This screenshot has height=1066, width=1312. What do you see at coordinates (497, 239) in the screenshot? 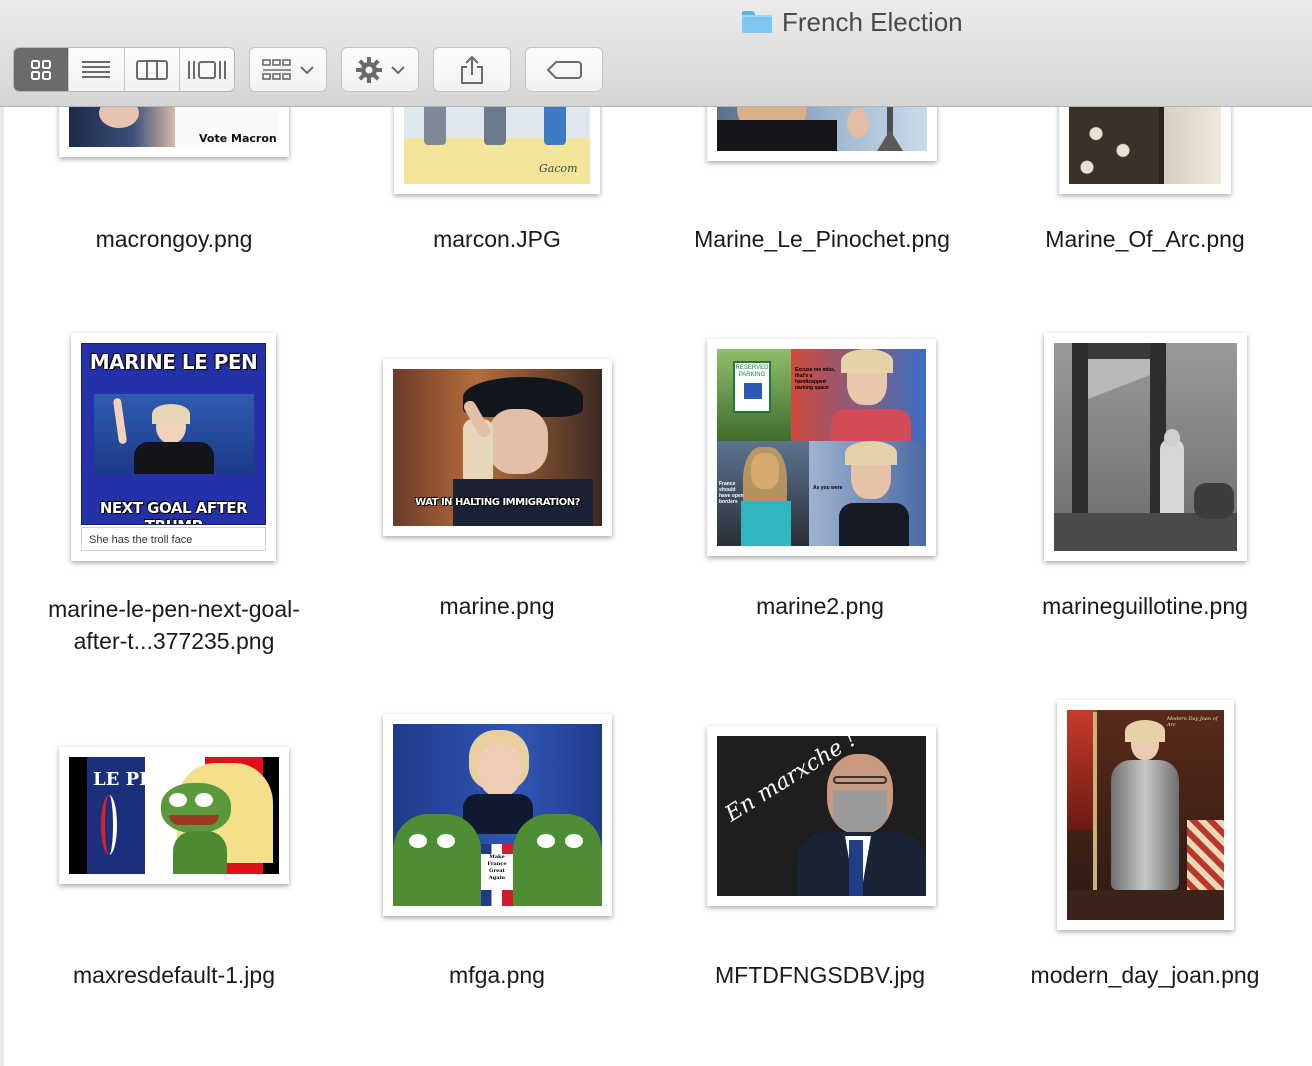
I see `file-name: marcon.JPG` at bounding box center [497, 239].